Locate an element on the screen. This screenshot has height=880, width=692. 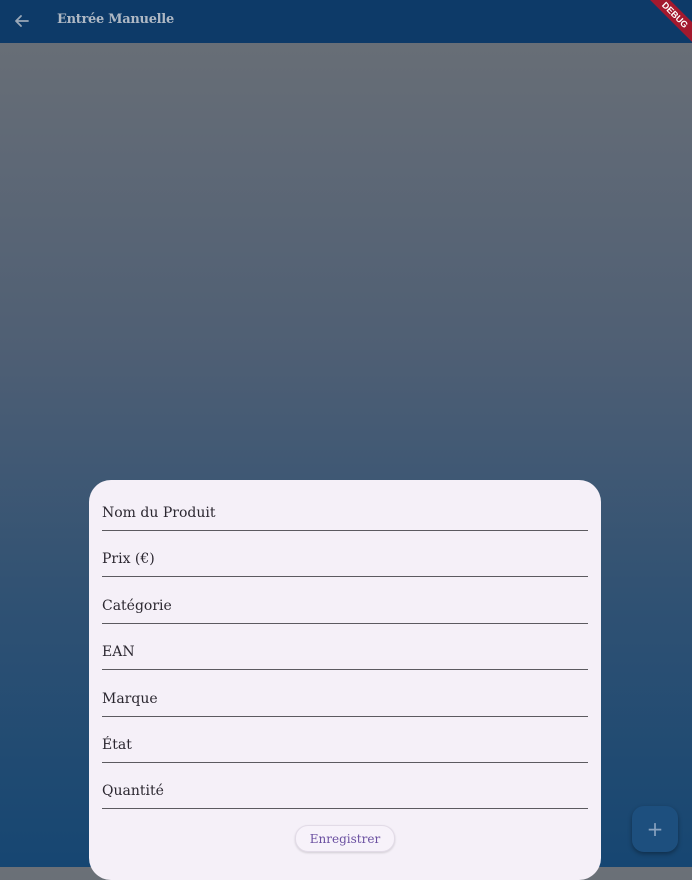
back-button is located at coordinates (22, 21).